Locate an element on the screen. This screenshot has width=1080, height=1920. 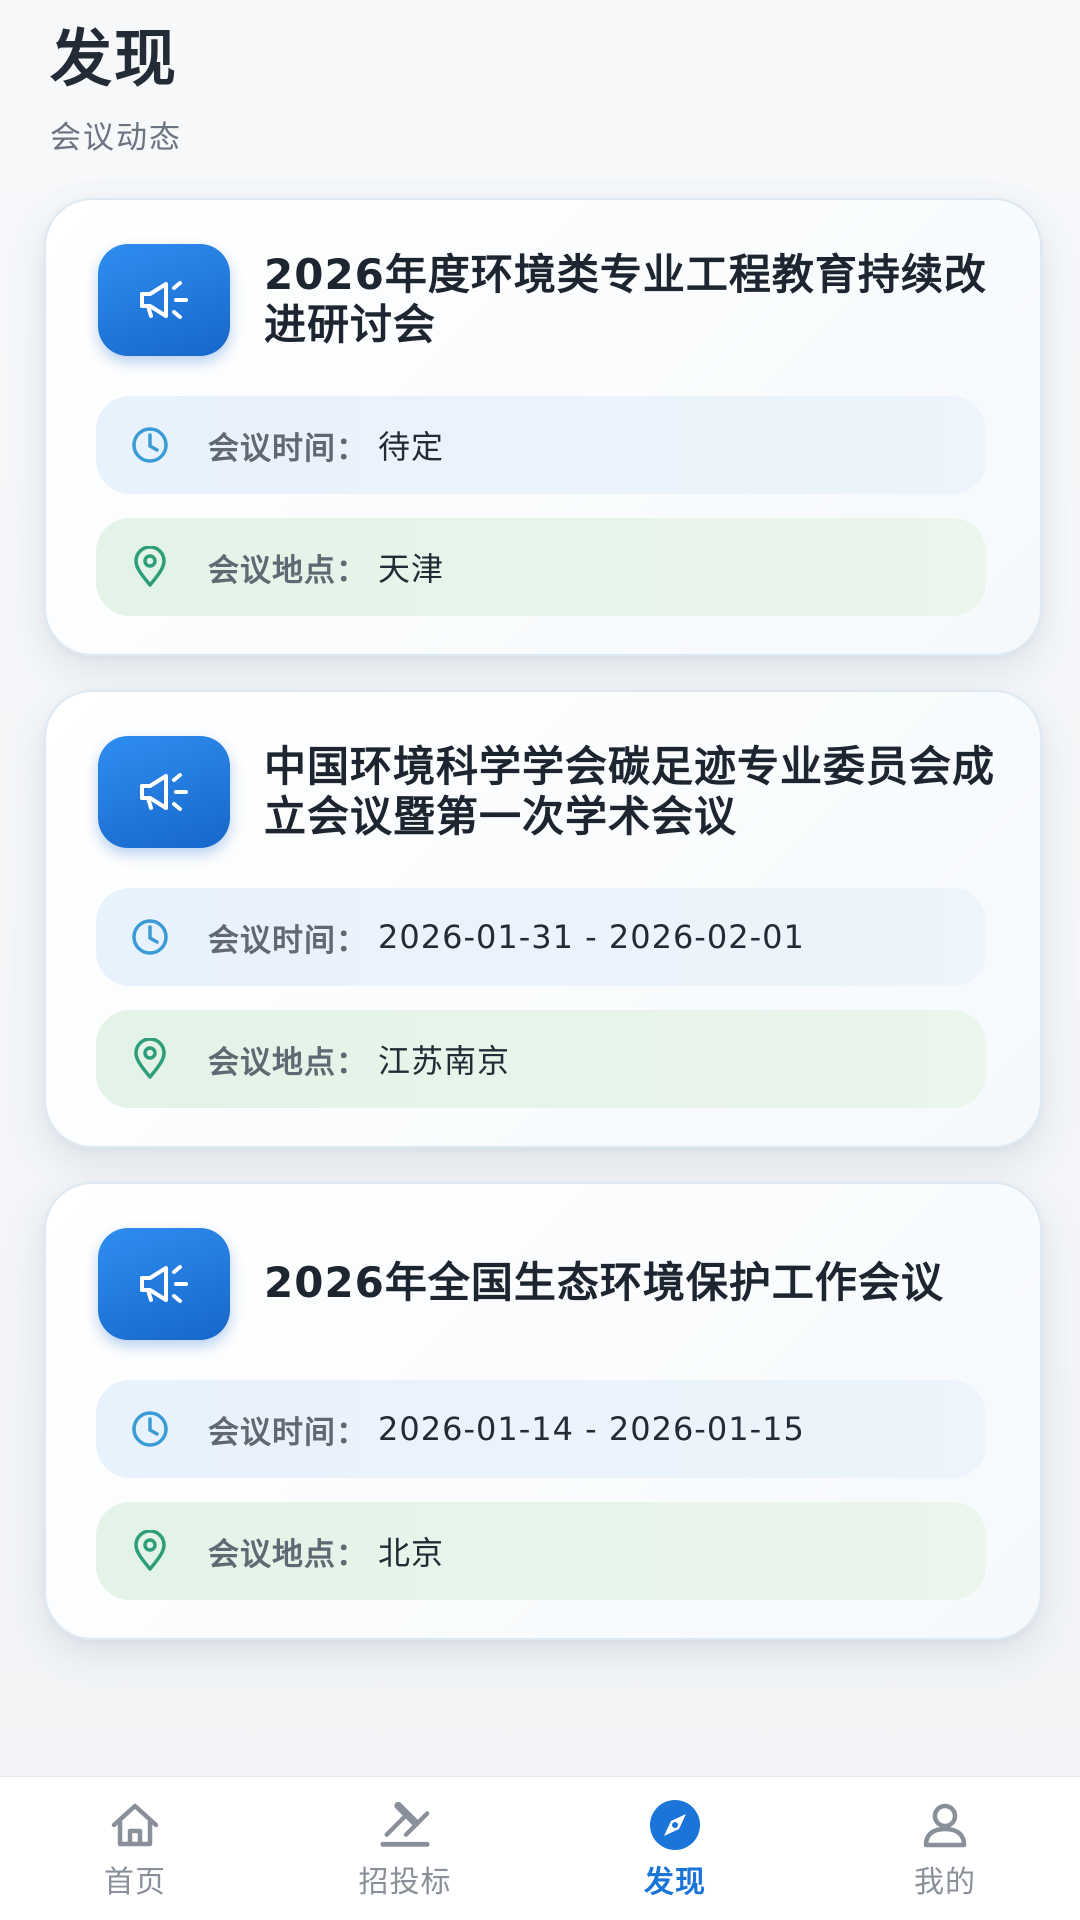
tab-home: 首页 is located at coordinates (135, 1848).